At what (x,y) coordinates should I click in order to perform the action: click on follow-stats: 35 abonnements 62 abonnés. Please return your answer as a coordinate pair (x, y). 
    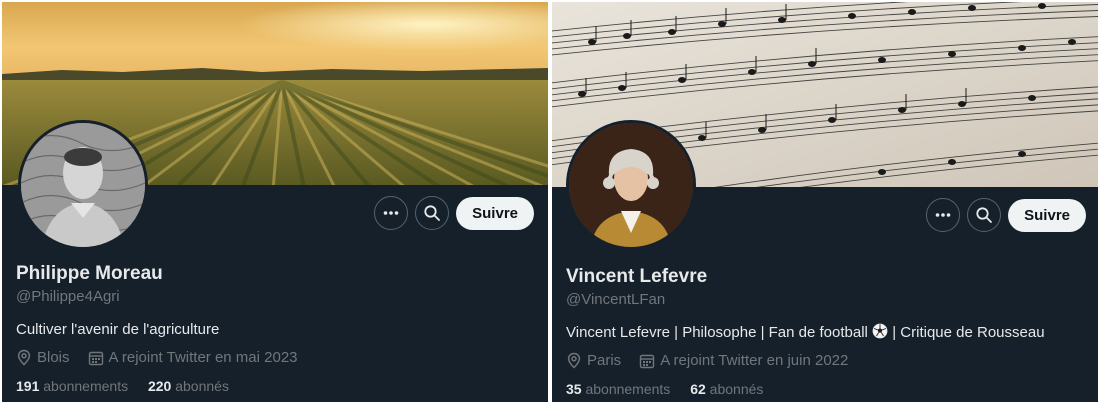
    Looking at the image, I should click on (672, 389).